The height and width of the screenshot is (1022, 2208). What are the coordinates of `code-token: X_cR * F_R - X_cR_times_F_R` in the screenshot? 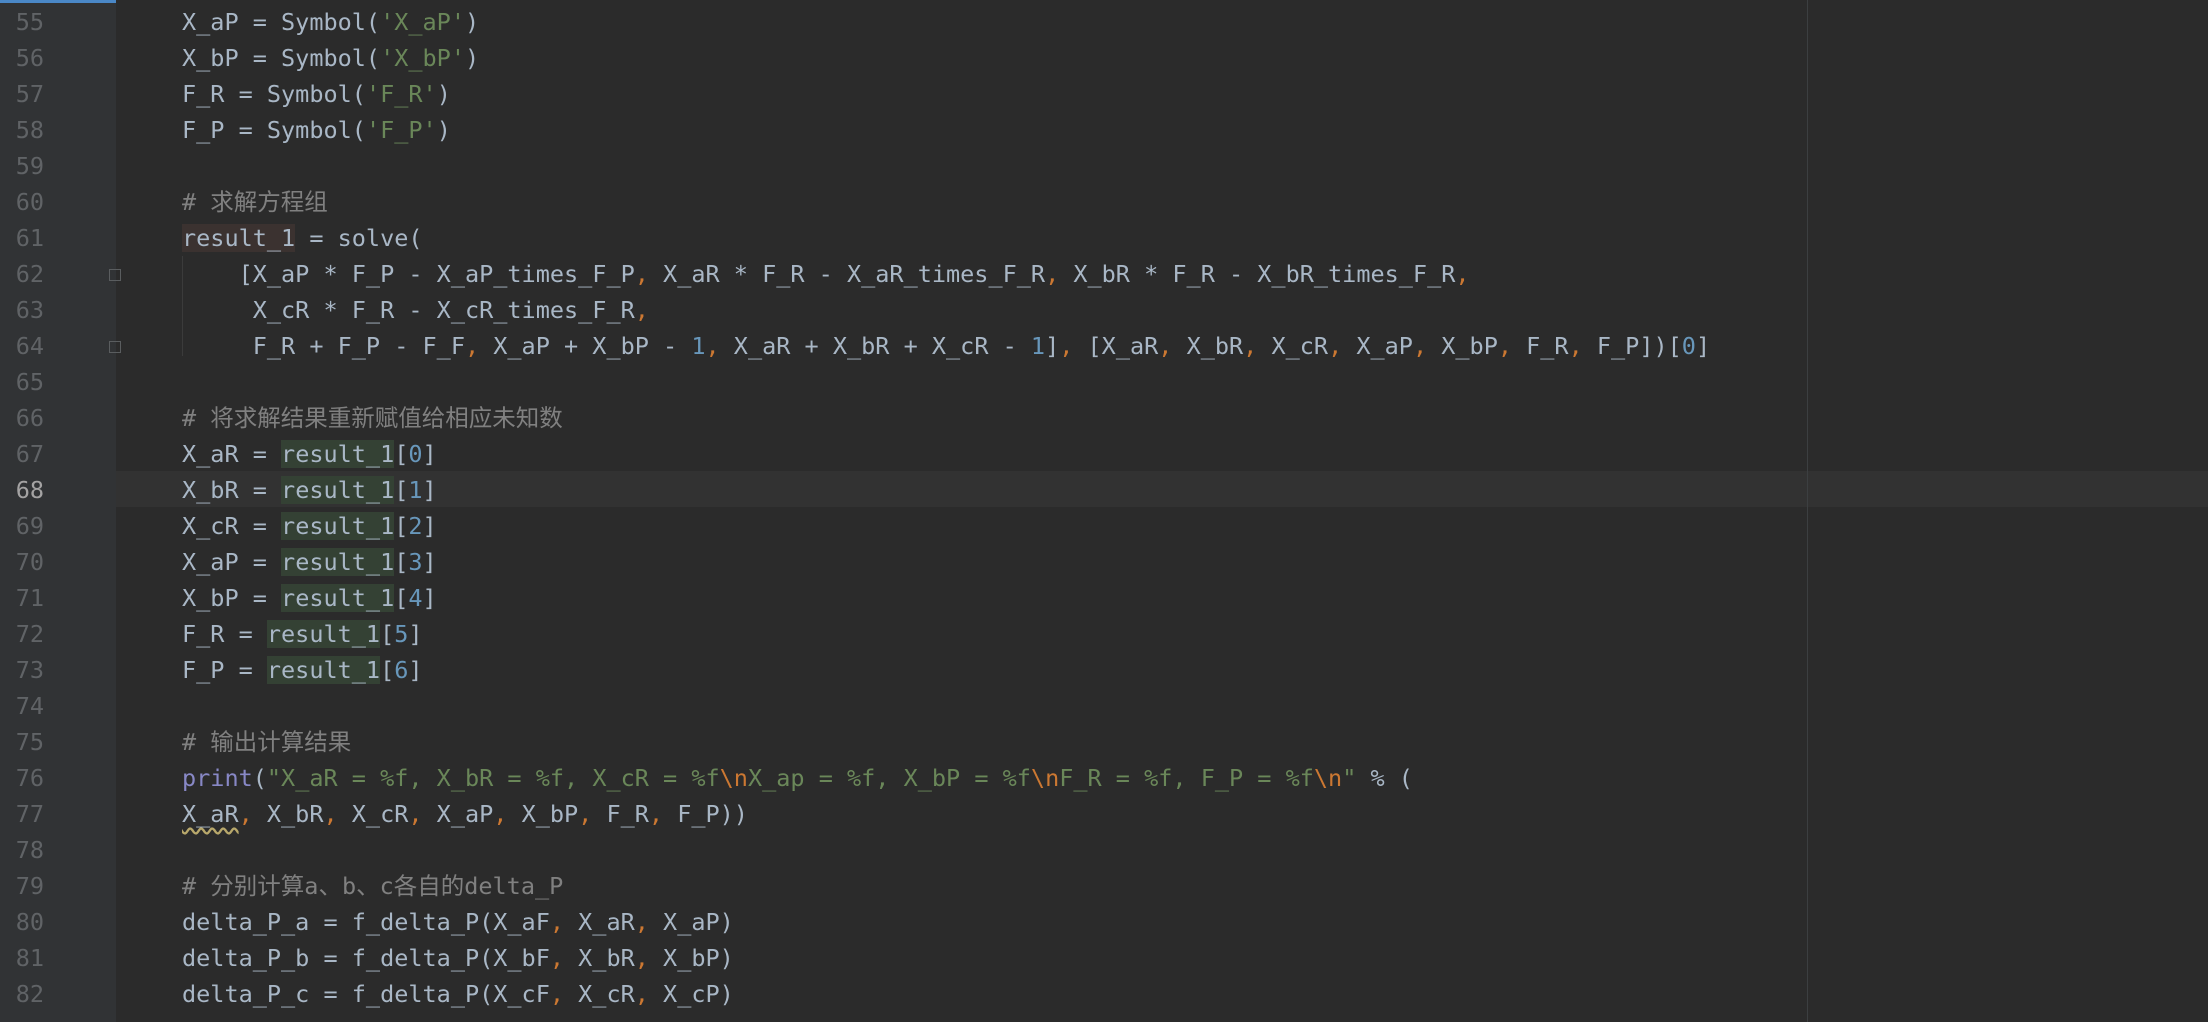 It's located at (408, 310).